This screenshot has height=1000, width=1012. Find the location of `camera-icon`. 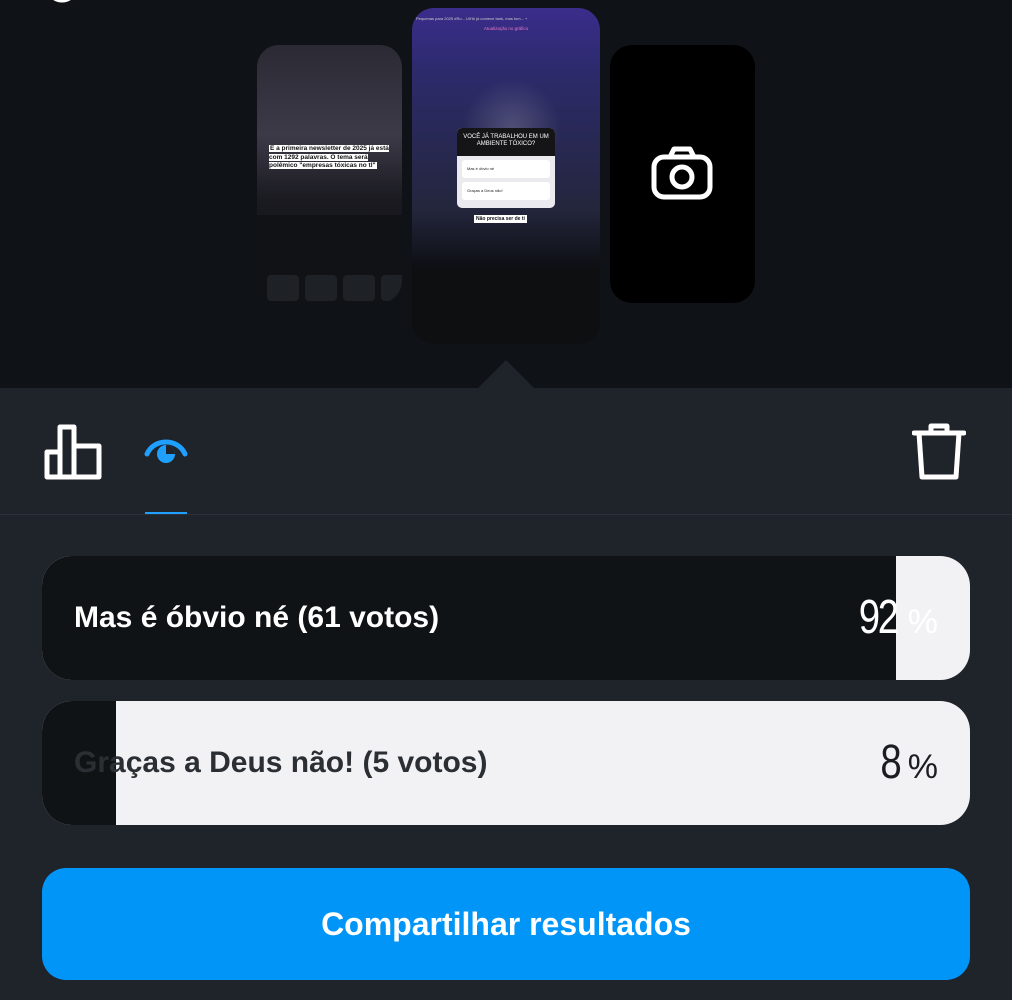

camera-icon is located at coordinates (682, 173).